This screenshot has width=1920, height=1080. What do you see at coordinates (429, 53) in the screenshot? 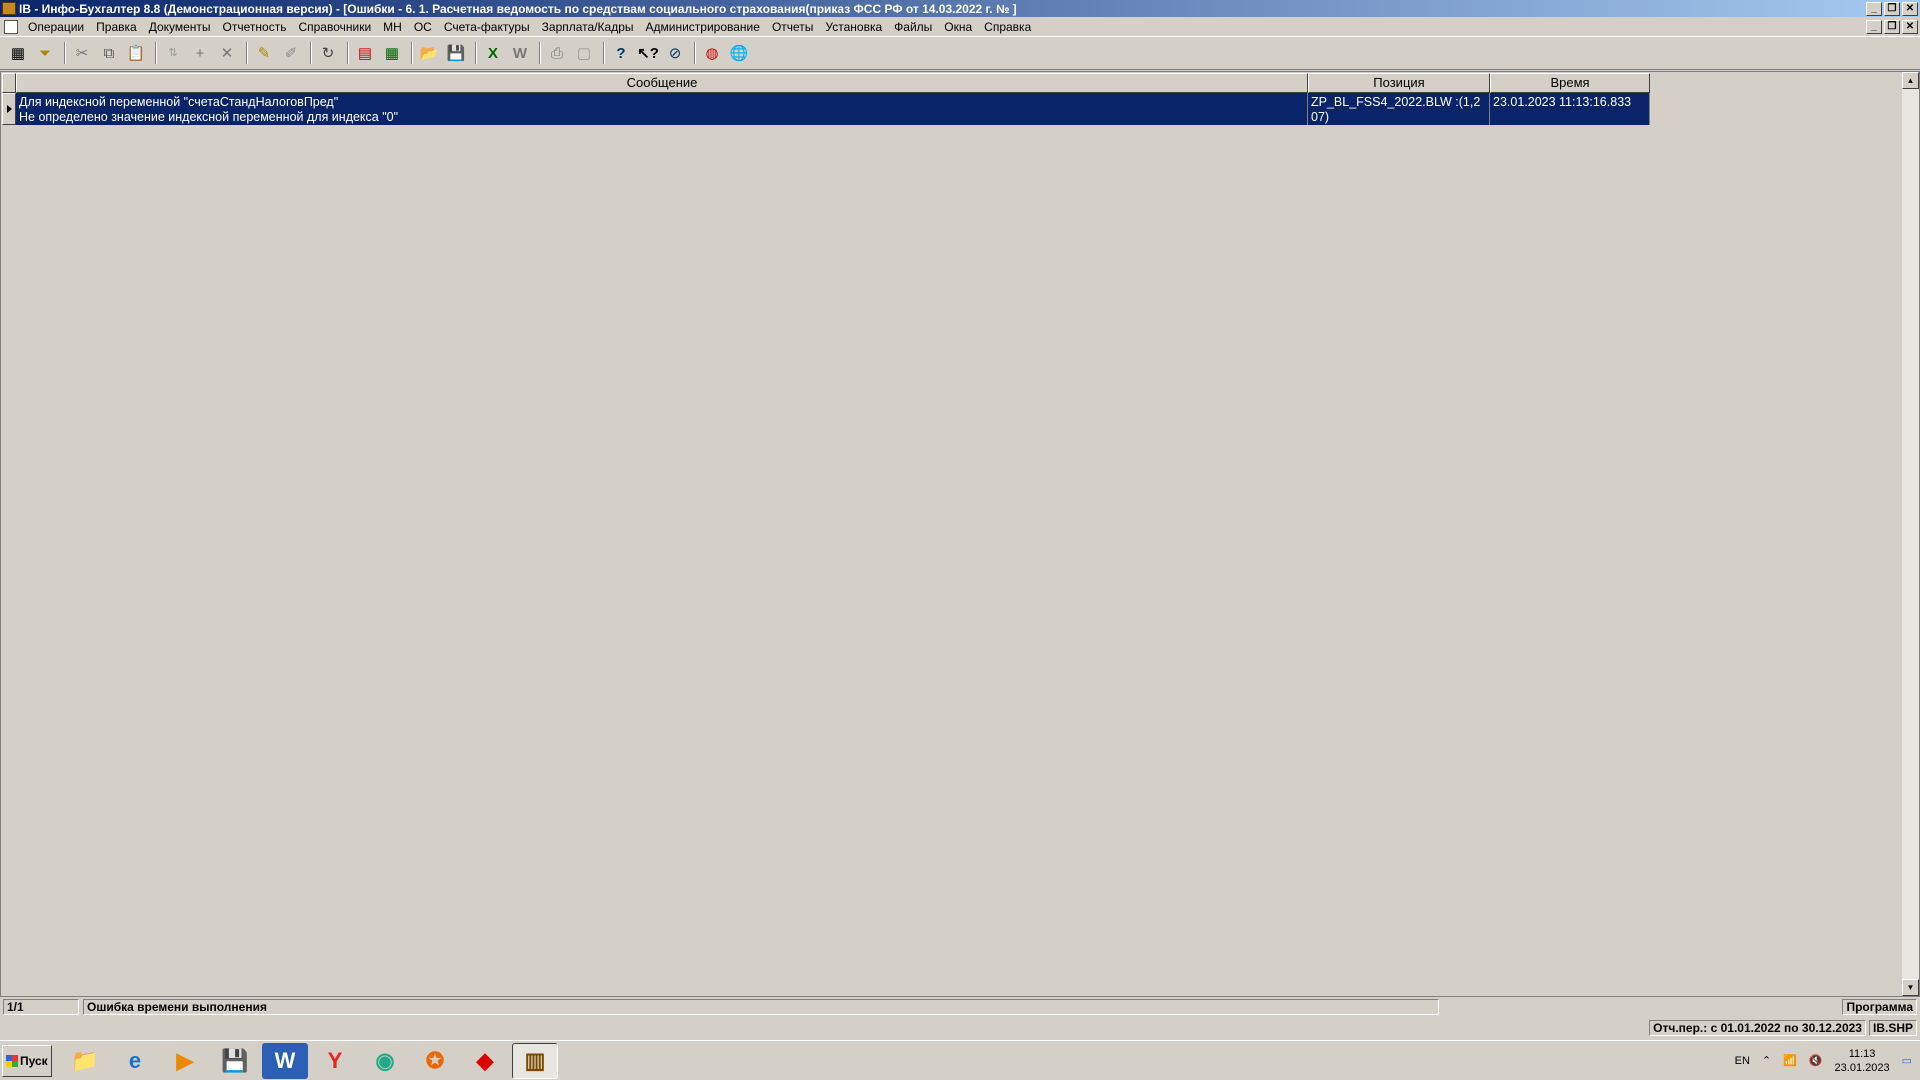
I see `open-folder-icon: 📂` at bounding box center [429, 53].